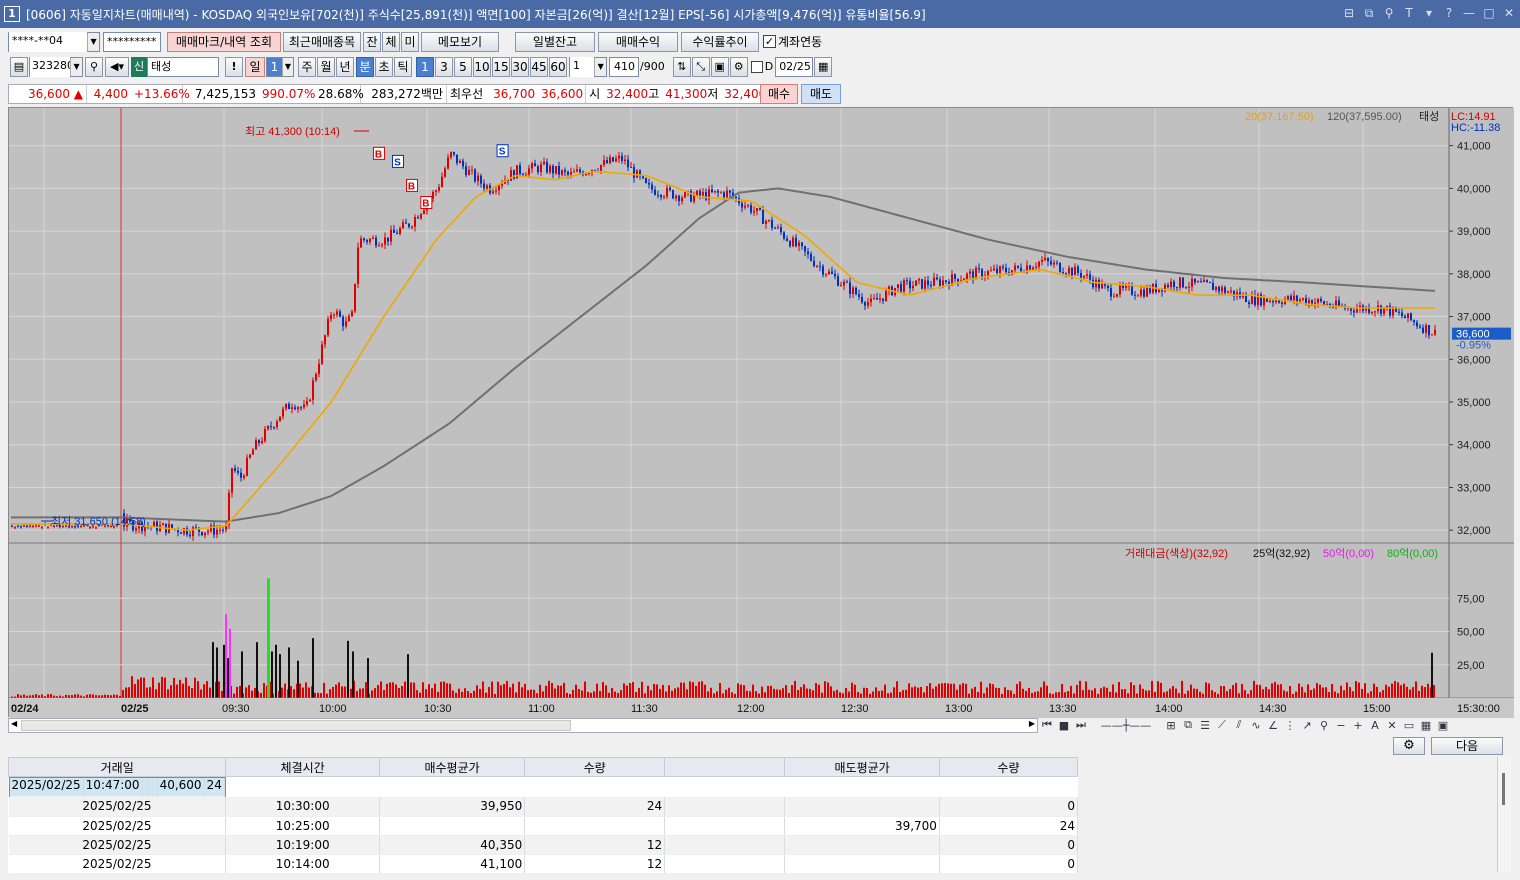  What do you see at coordinates (779, 94) in the screenshot?
I see `buy-button: 매수` at bounding box center [779, 94].